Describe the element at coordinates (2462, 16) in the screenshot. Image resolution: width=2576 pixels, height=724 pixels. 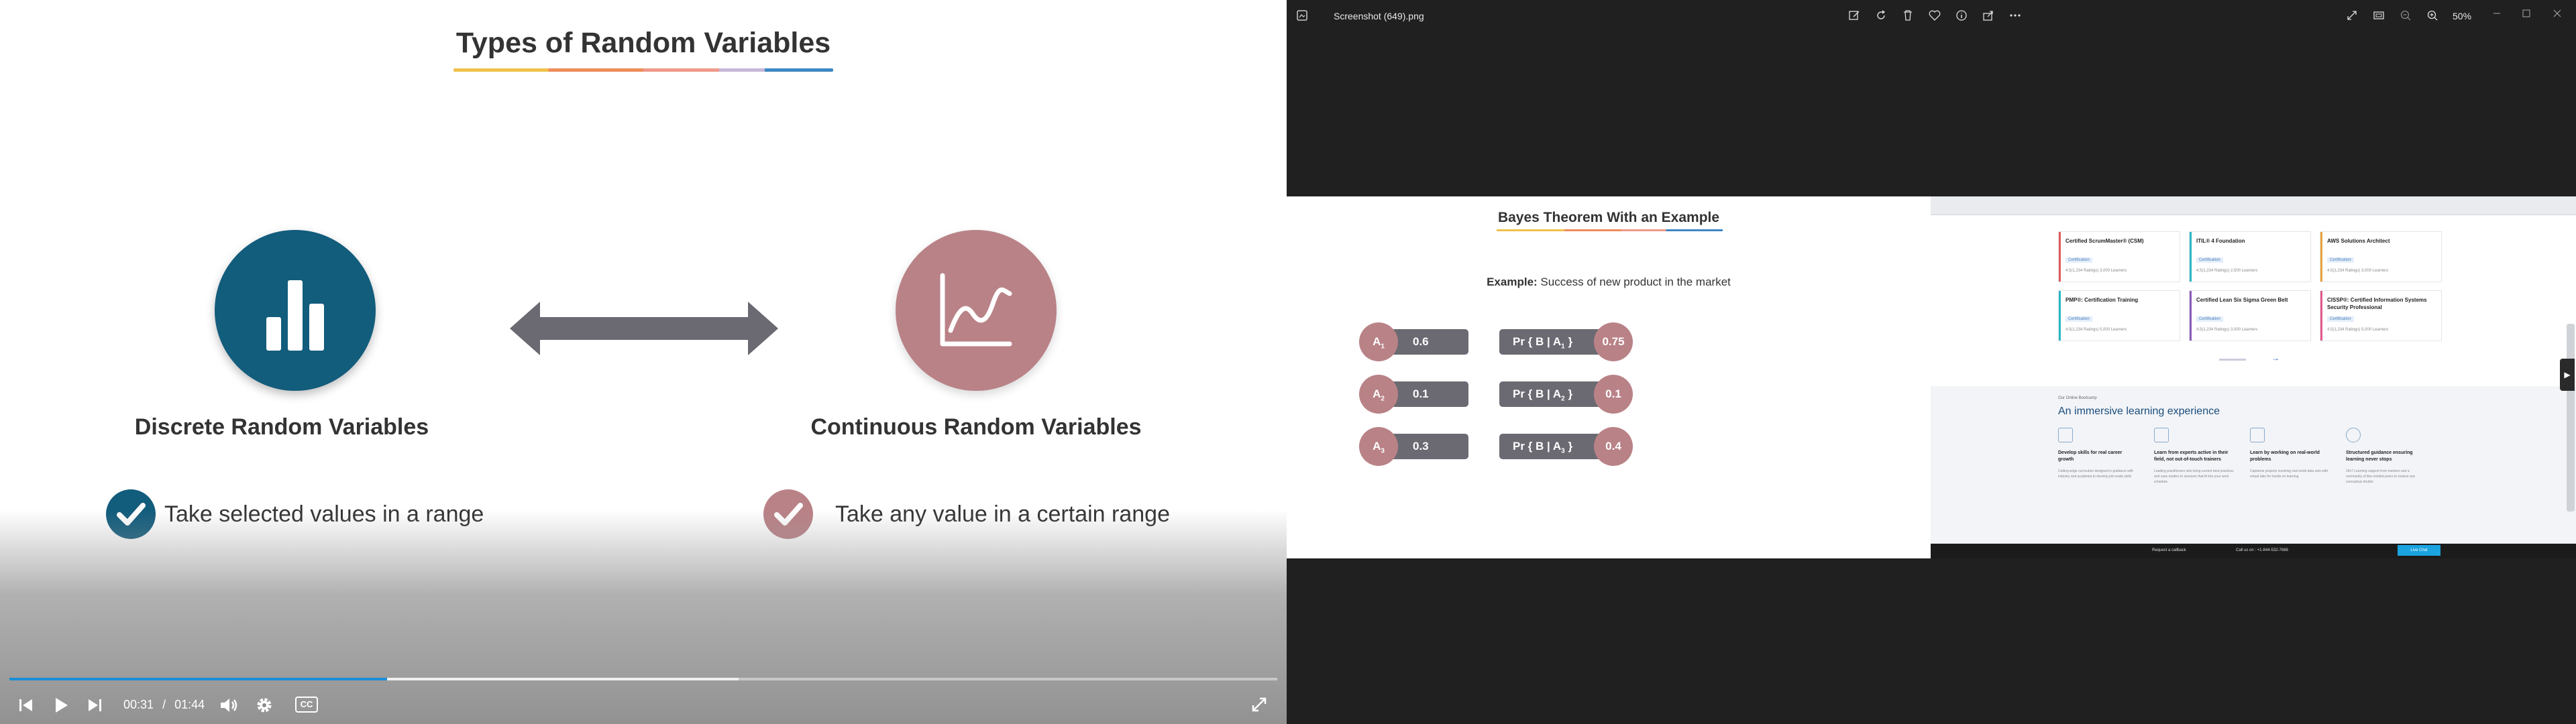
I see `zoom-level: 50%` at that location.